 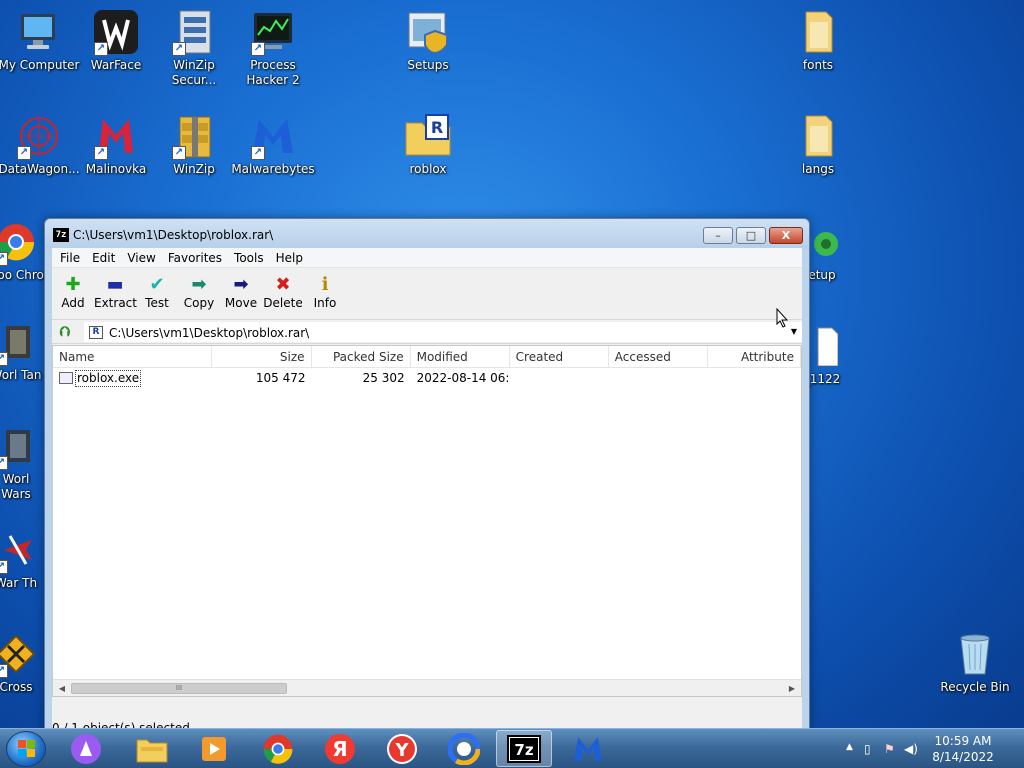 What do you see at coordinates (62, 688) in the screenshot?
I see `scroll-left-icon: ◀` at bounding box center [62, 688].